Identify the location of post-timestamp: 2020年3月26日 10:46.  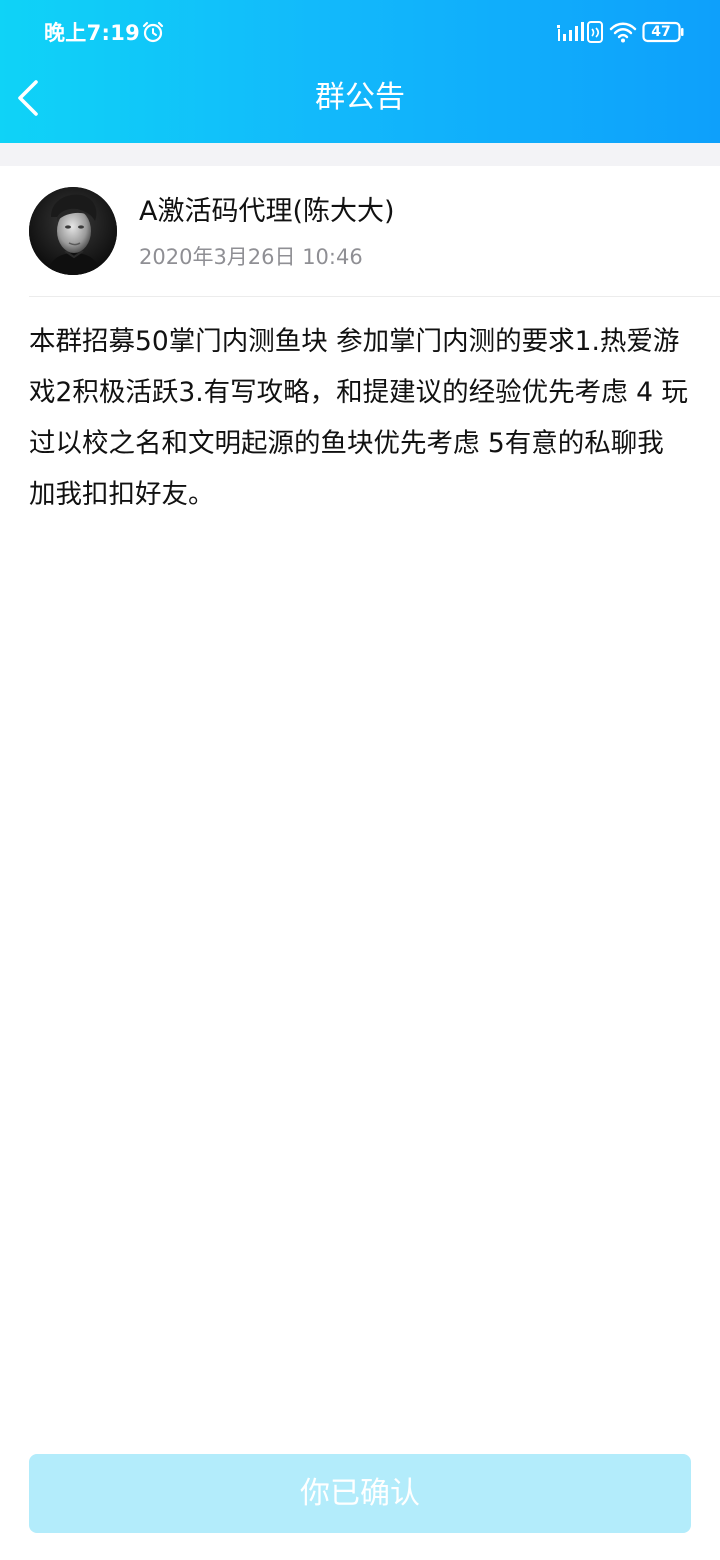
(251, 257).